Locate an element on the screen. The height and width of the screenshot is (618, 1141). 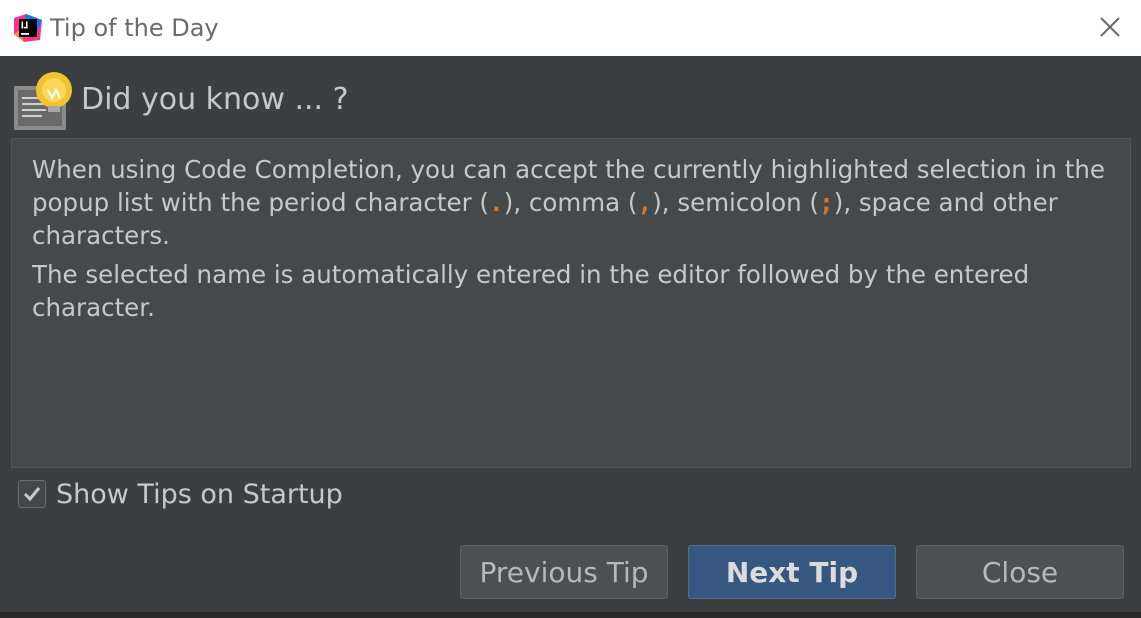
next-tip-button: Next Tip is located at coordinates (792, 572).